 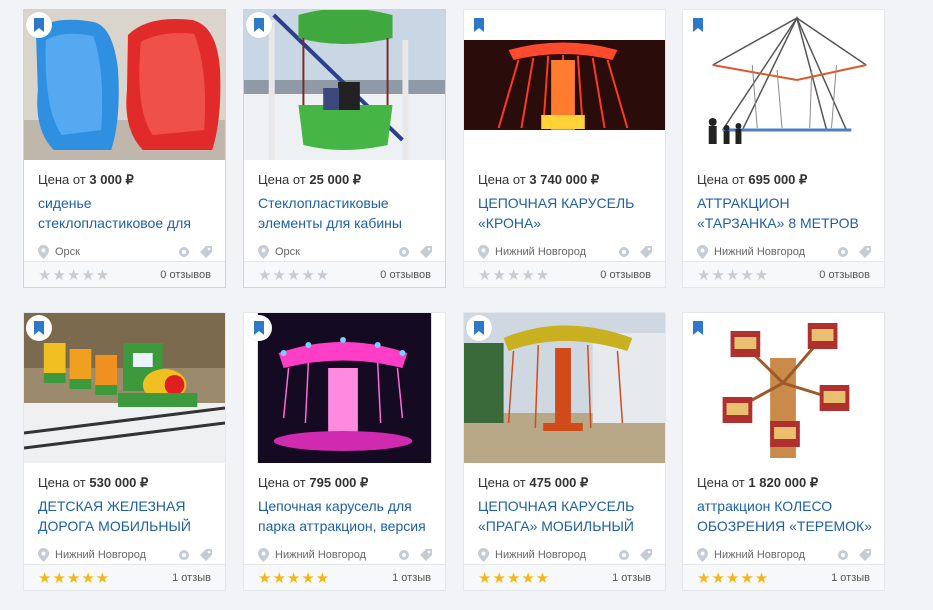 I want to click on product-price: Цена от 795 000 ₽, so click(x=313, y=482).